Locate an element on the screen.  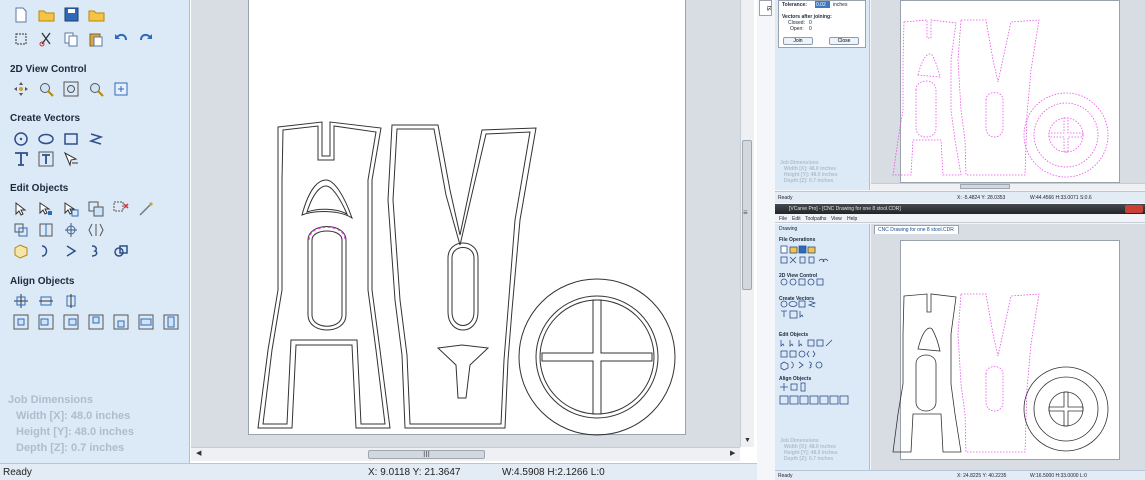
status-coordinates: X: 9.0118 Y: 21.3647 is located at coordinates (414, 472).